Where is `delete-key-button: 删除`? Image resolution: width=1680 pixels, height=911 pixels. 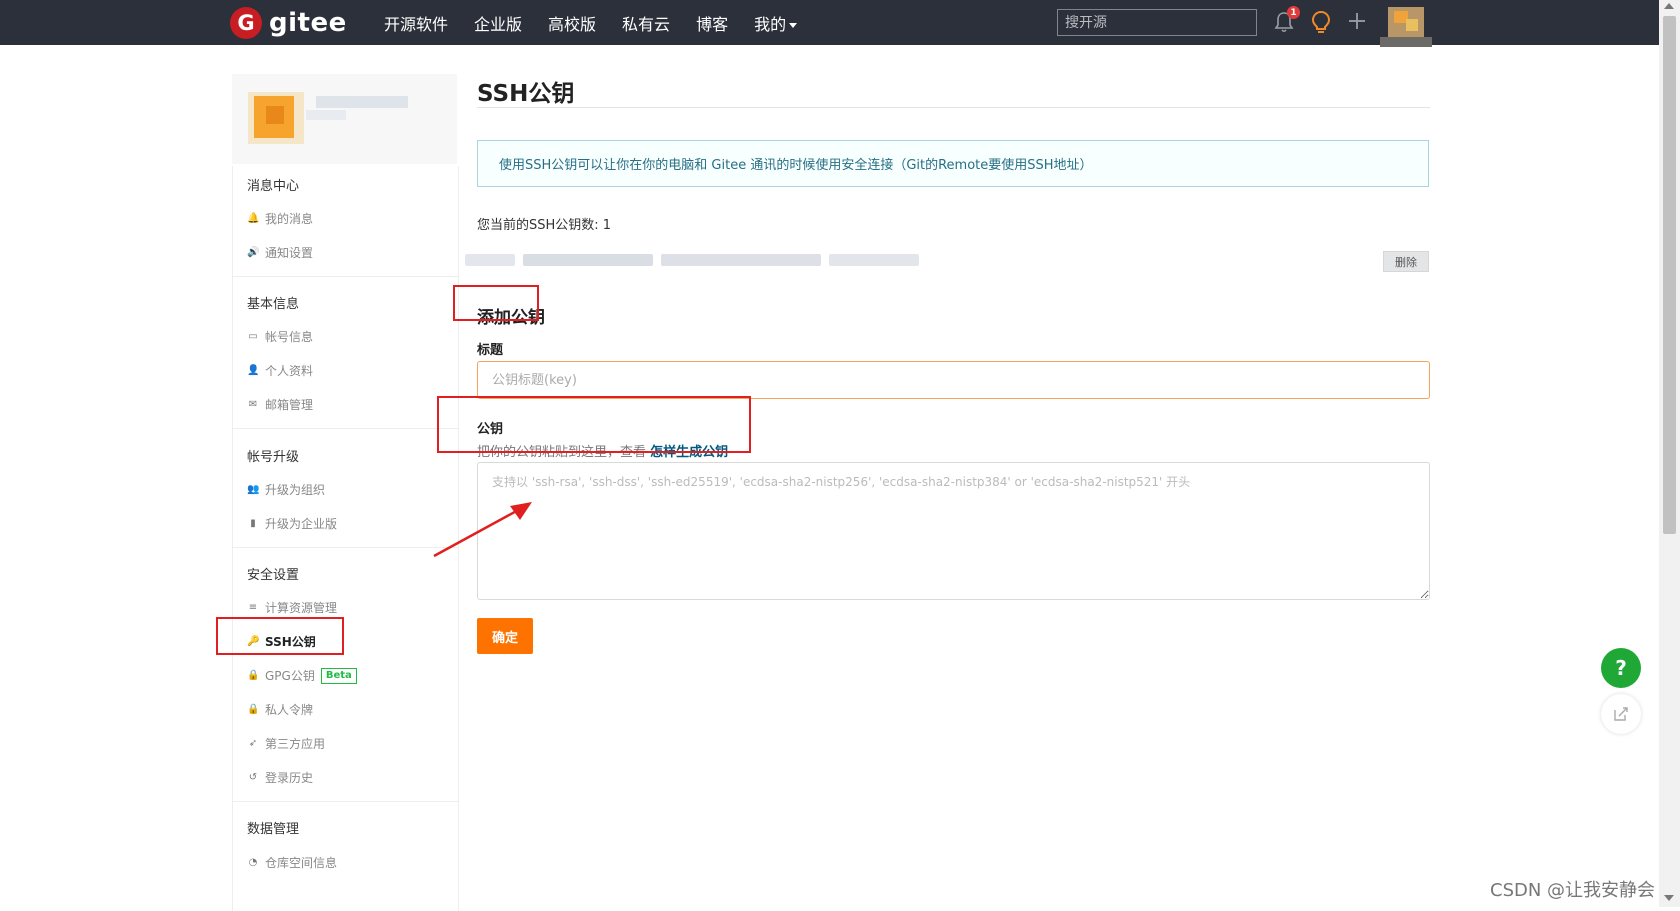
delete-key-button: 删除 is located at coordinates (1406, 261).